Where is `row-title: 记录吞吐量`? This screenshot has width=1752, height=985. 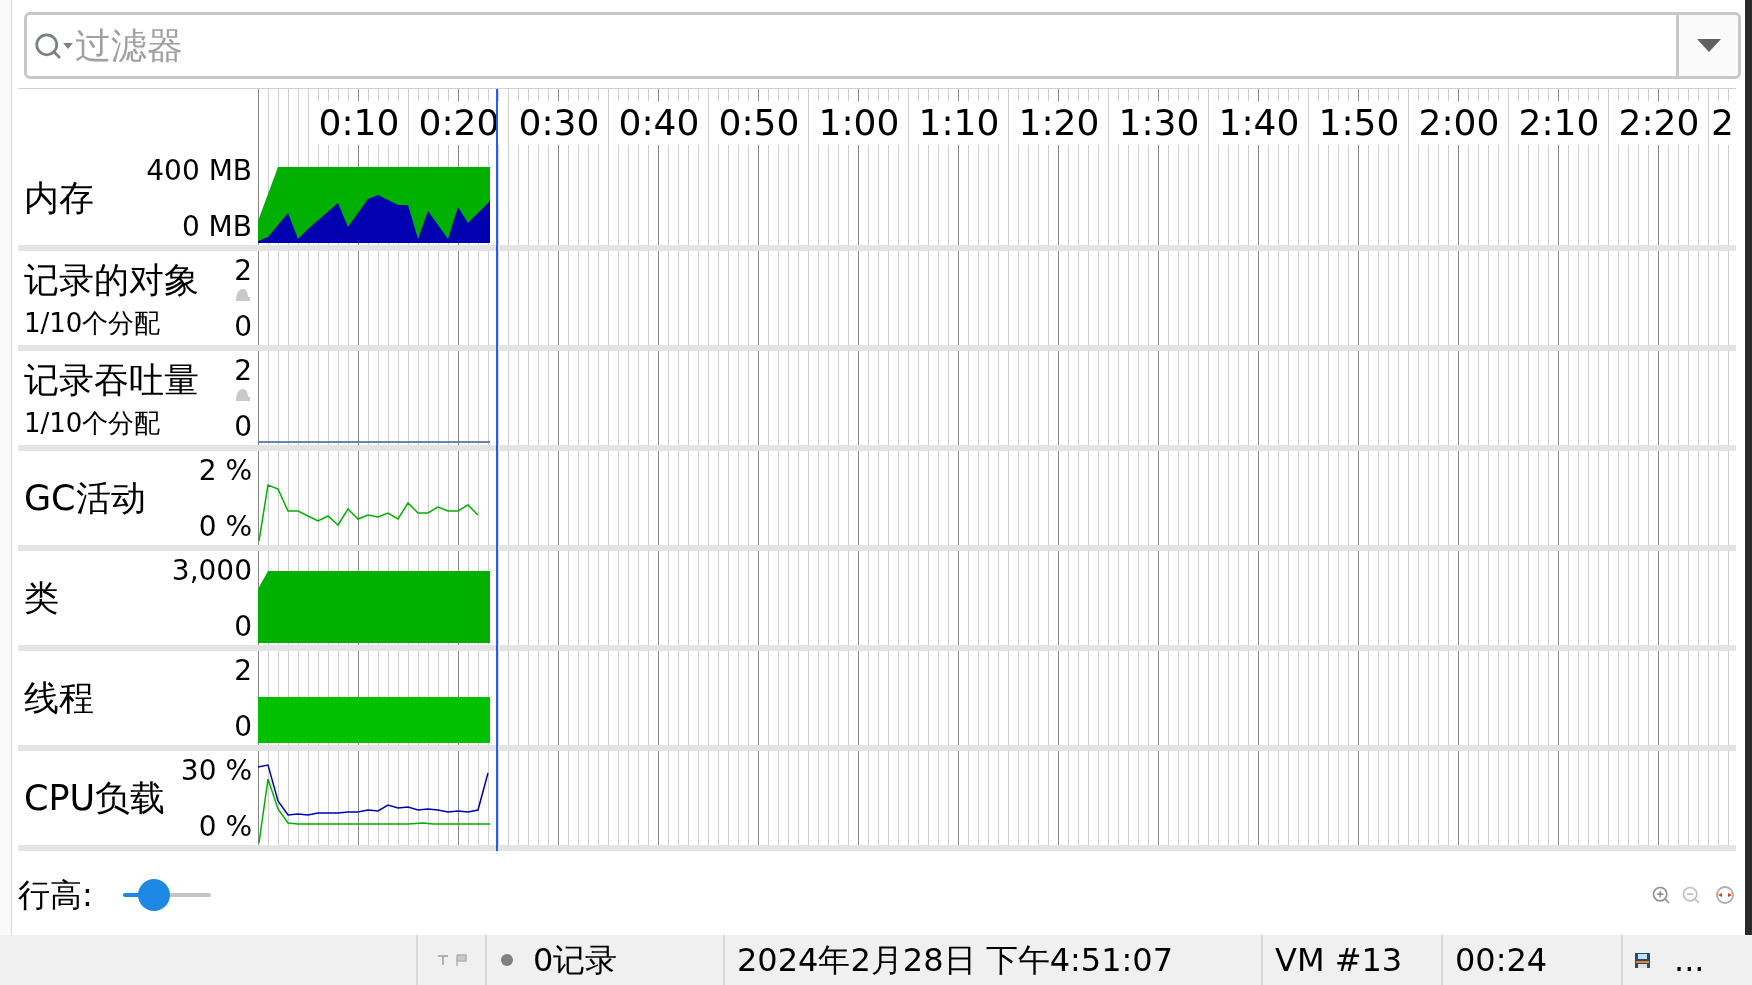
row-title: 记录吞吐量 is located at coordinates (111, 380).